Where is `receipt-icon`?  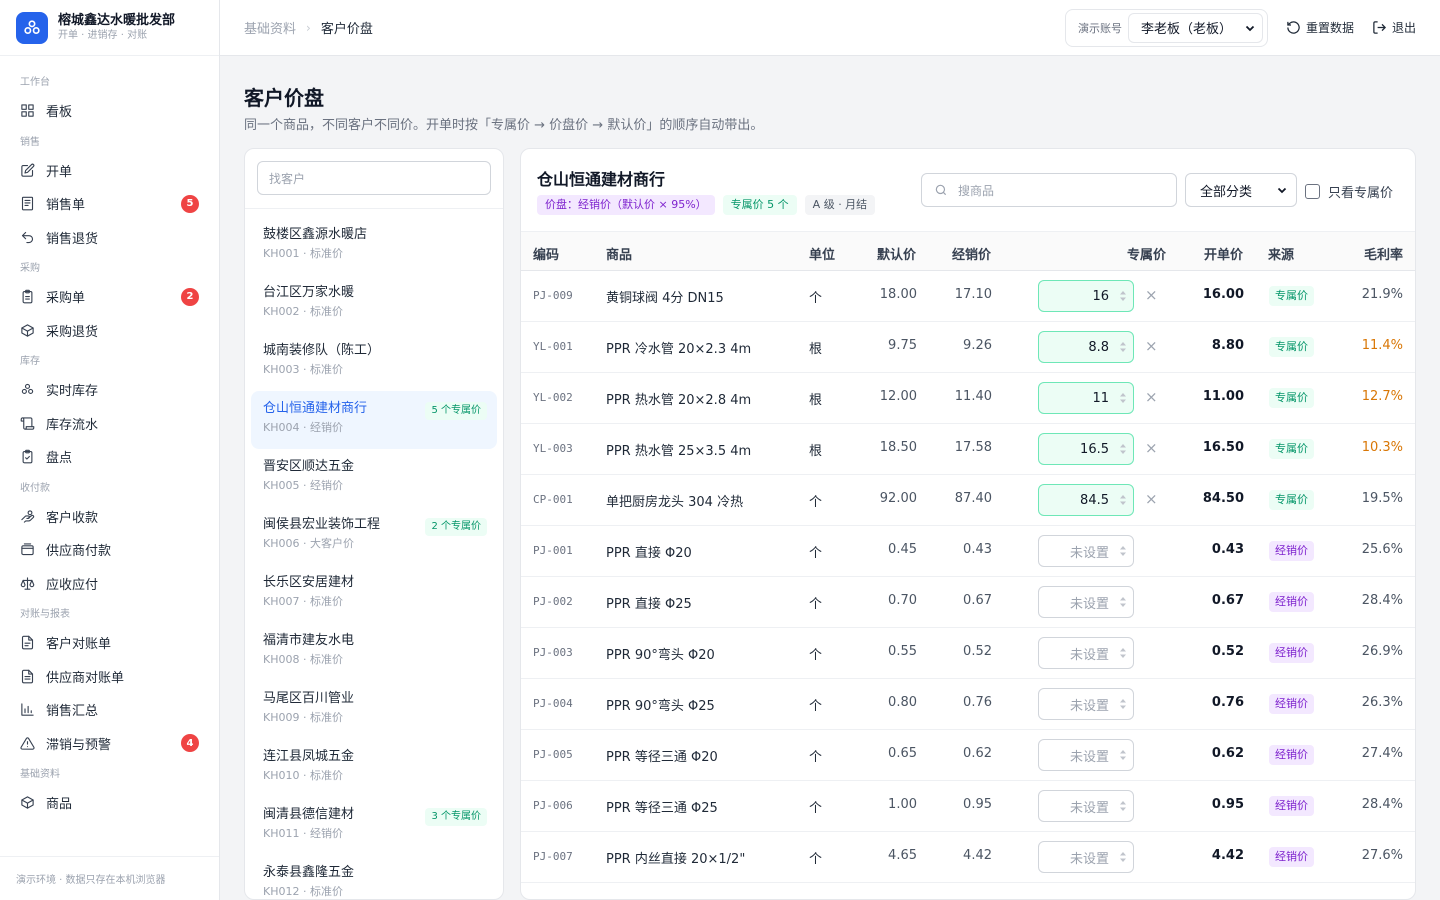
receipt-icon is located at coordinates (27, 203).